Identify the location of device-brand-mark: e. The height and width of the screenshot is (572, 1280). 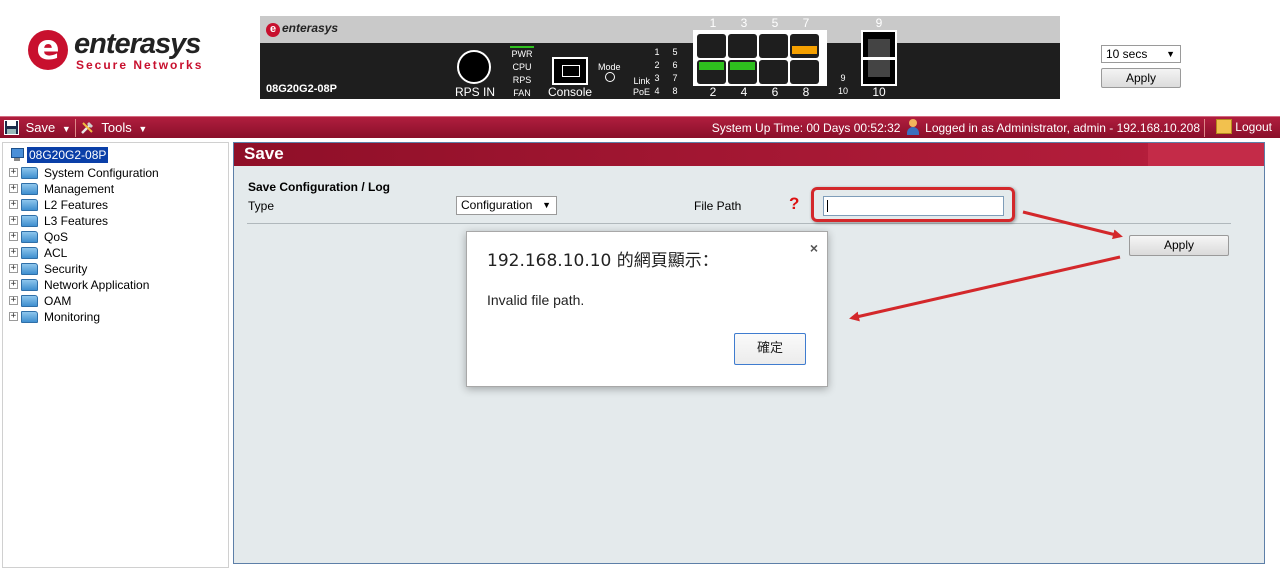
(273, 30).